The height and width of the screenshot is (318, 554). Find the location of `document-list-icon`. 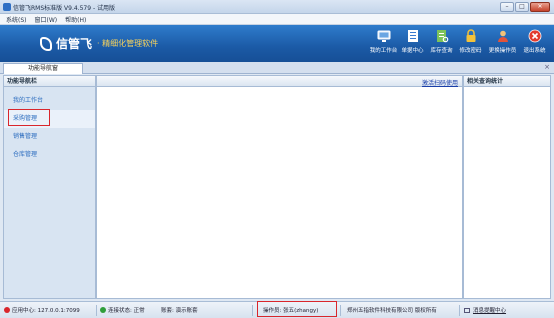

document-list-icon is located at coordinates (413, 36).